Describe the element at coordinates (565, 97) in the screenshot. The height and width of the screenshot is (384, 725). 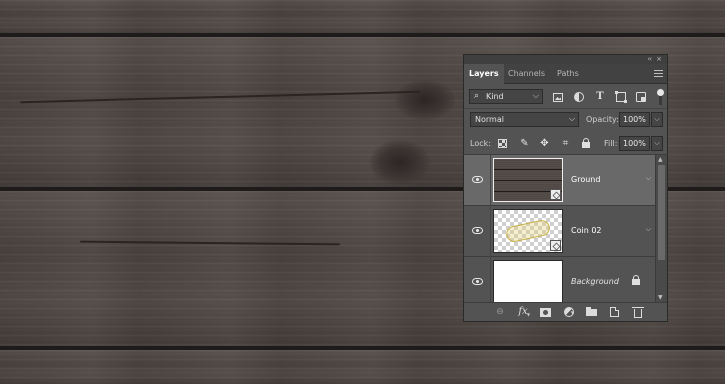
I see `layer-filter-row: ⌕ Kind ⌵ T` at that location.